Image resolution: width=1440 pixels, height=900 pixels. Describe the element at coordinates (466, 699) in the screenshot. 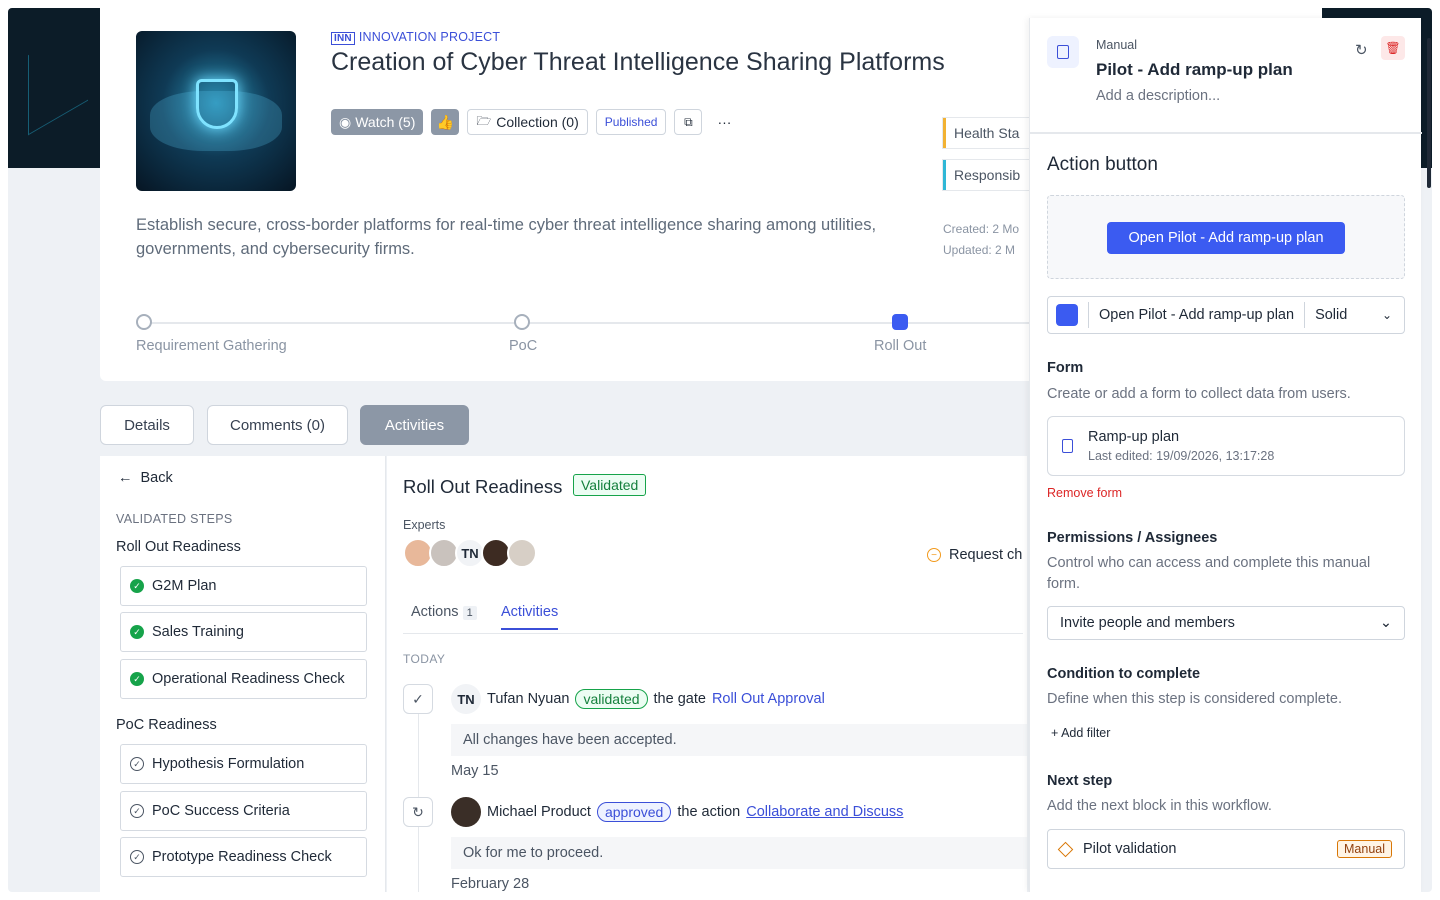

I see `avatar: TN` at that location.